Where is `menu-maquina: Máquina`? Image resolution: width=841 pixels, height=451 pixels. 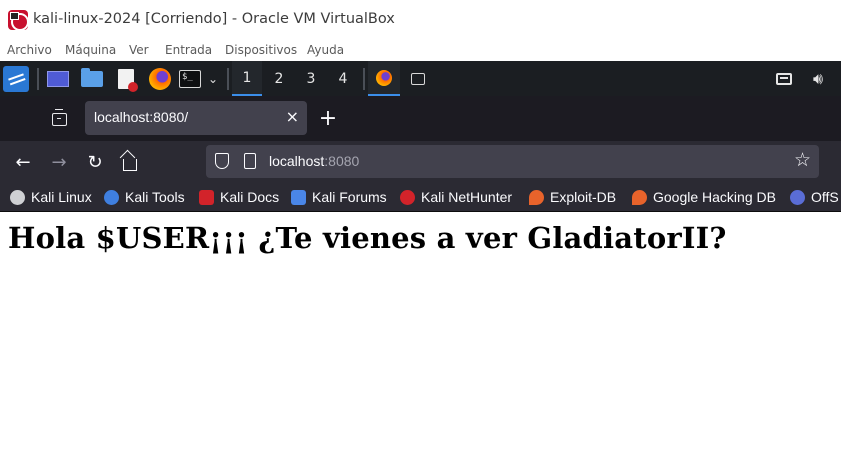
menu-maquina: Máquina is located at coordinates (90, 50).